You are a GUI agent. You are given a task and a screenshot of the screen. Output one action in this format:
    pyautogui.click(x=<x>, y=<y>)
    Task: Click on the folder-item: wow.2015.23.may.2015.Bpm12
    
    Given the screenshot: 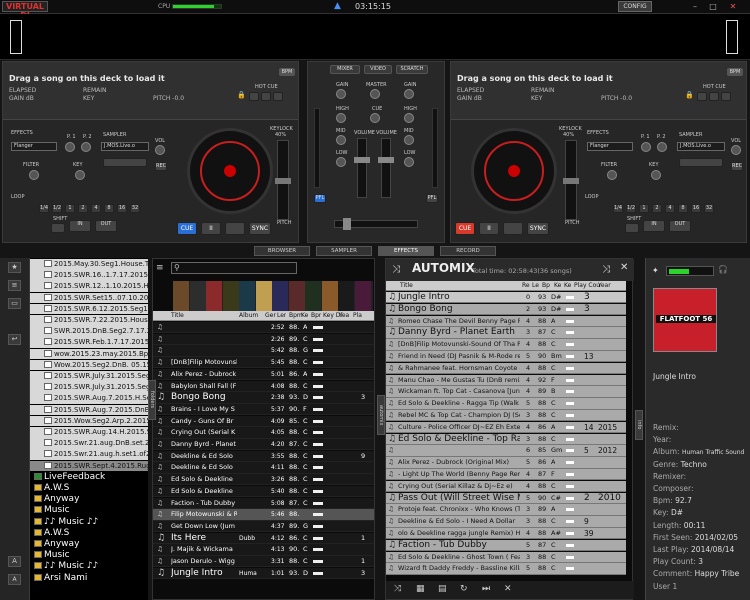 What is the action you would take?
    pyautogui.click(x=89, y=354)
    